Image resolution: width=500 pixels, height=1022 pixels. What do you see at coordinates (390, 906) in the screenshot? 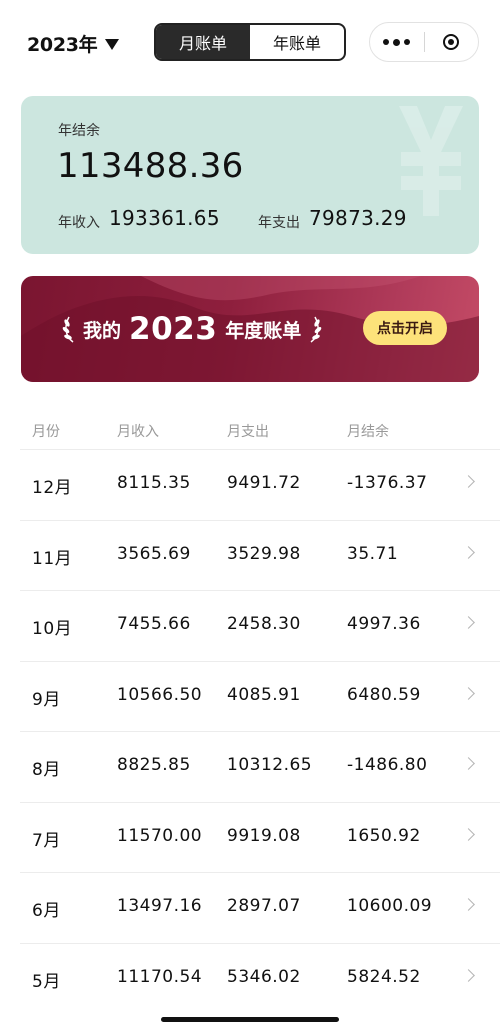
I see `row-balance: 10600.09` at bounding box center [390, 906].